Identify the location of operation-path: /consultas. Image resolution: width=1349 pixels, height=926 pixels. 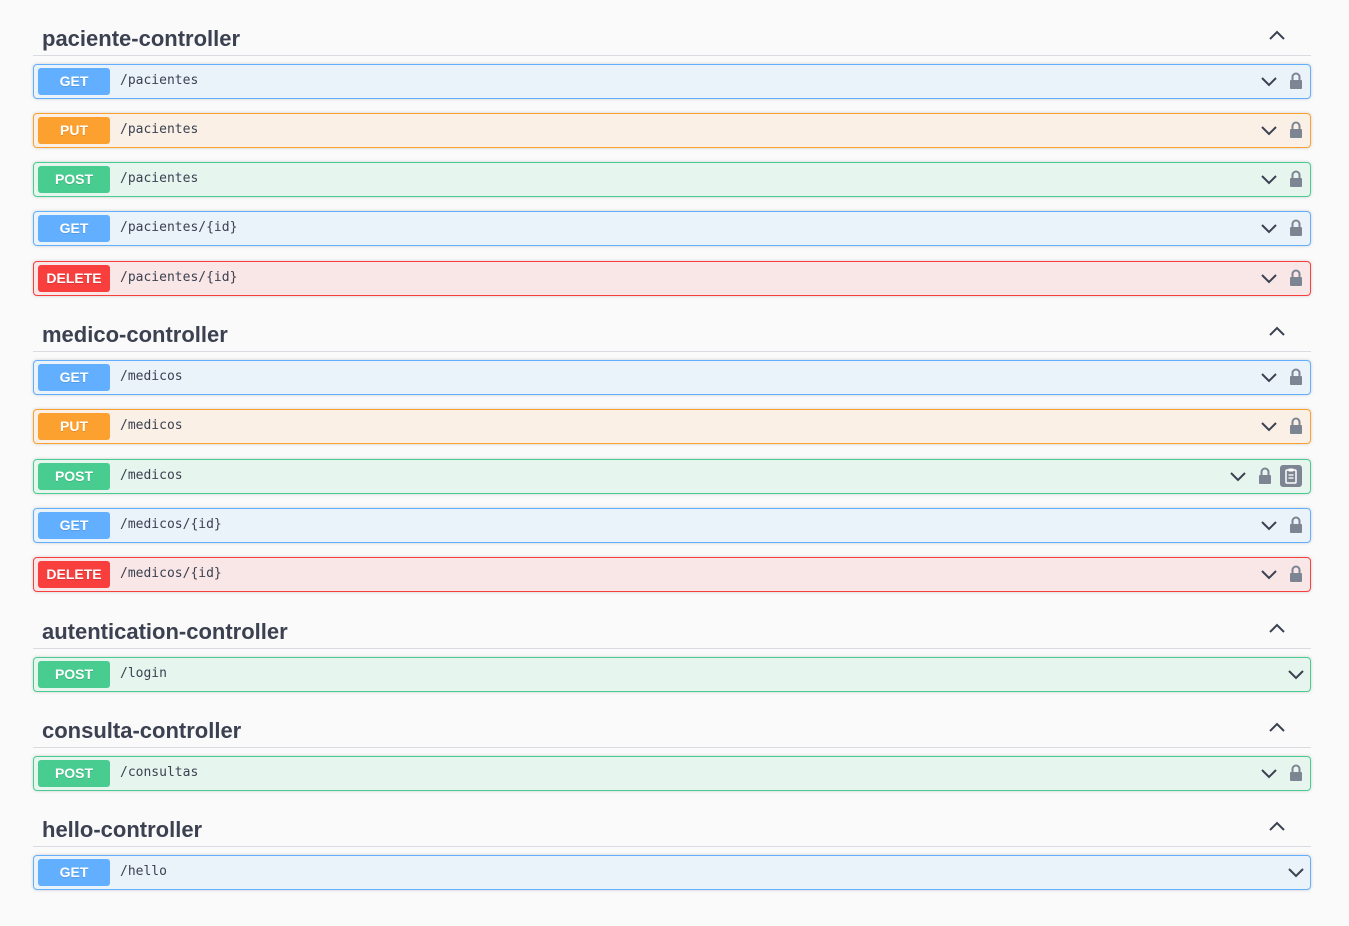
(159, 772).